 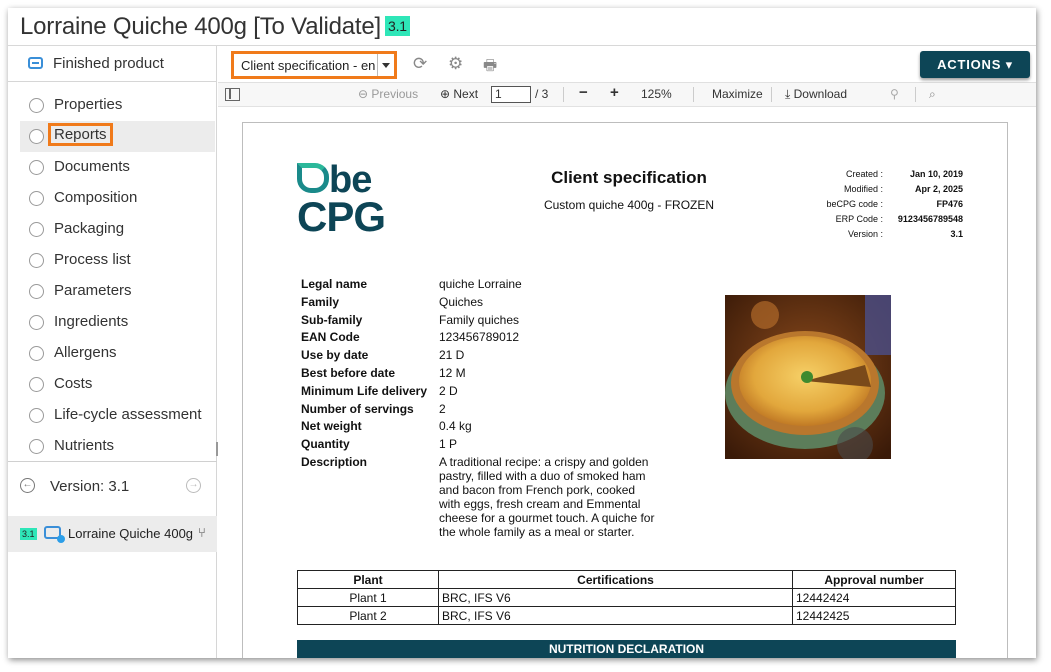 What do you see at coordinates (368, 597) in the screenshot?
I see `table-cell: Plant 1` at bounding box center [368, 597].